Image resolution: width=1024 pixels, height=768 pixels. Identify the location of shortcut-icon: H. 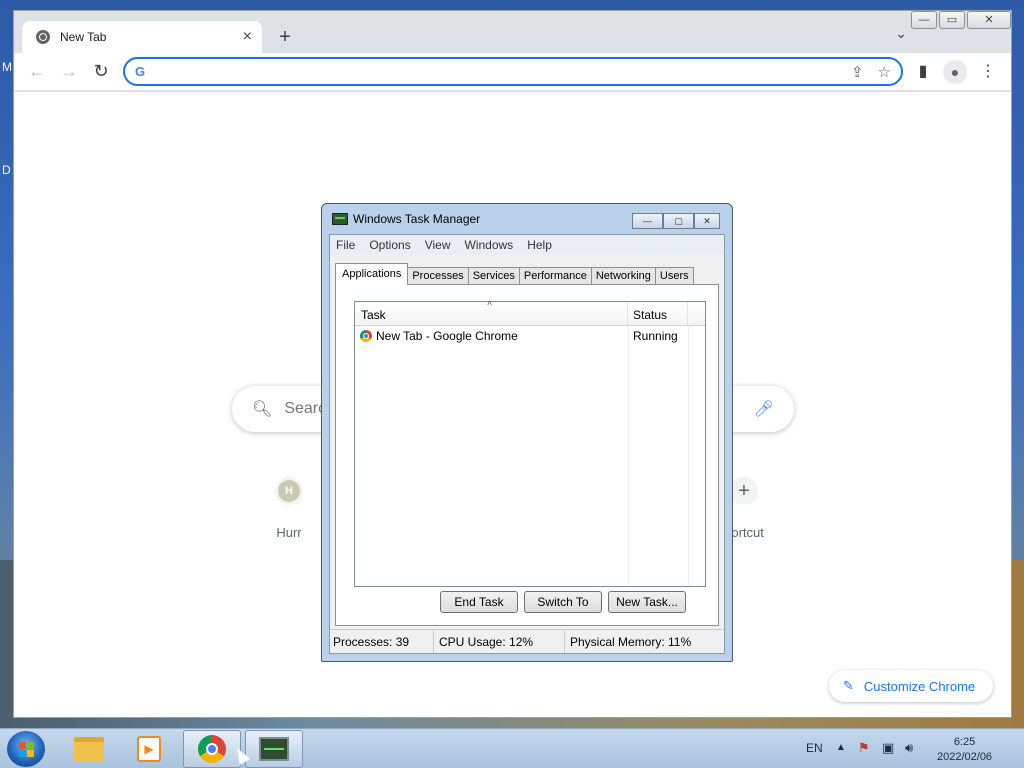
(289, 491).